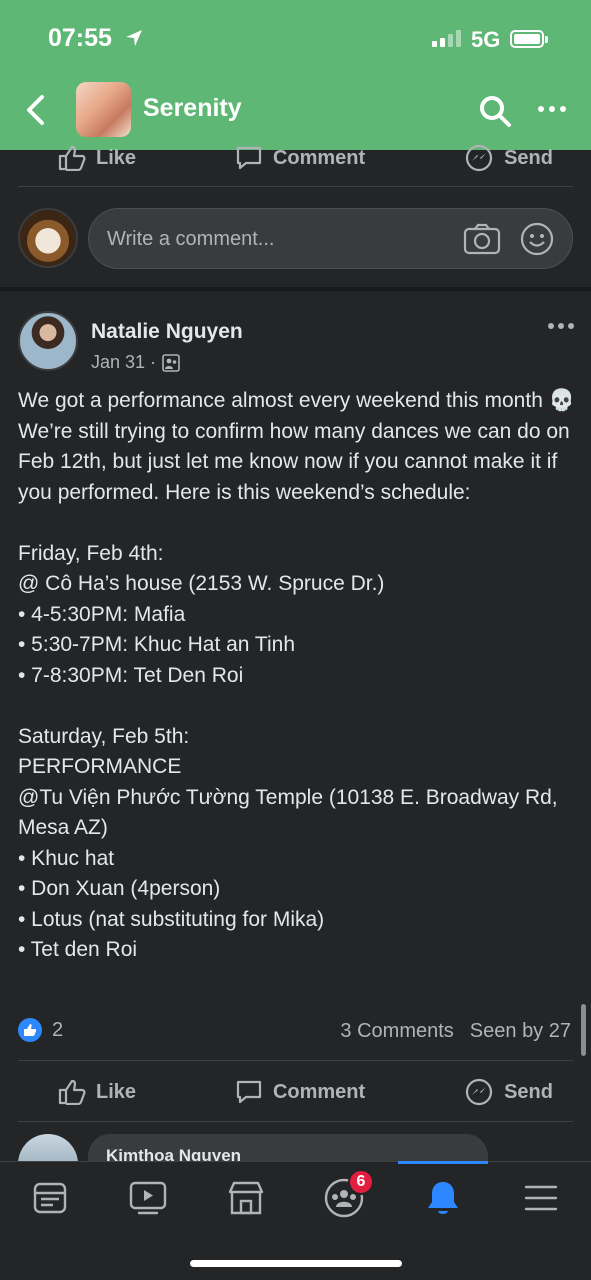  I want to click on marketplace-icon, so click(246, 1198).